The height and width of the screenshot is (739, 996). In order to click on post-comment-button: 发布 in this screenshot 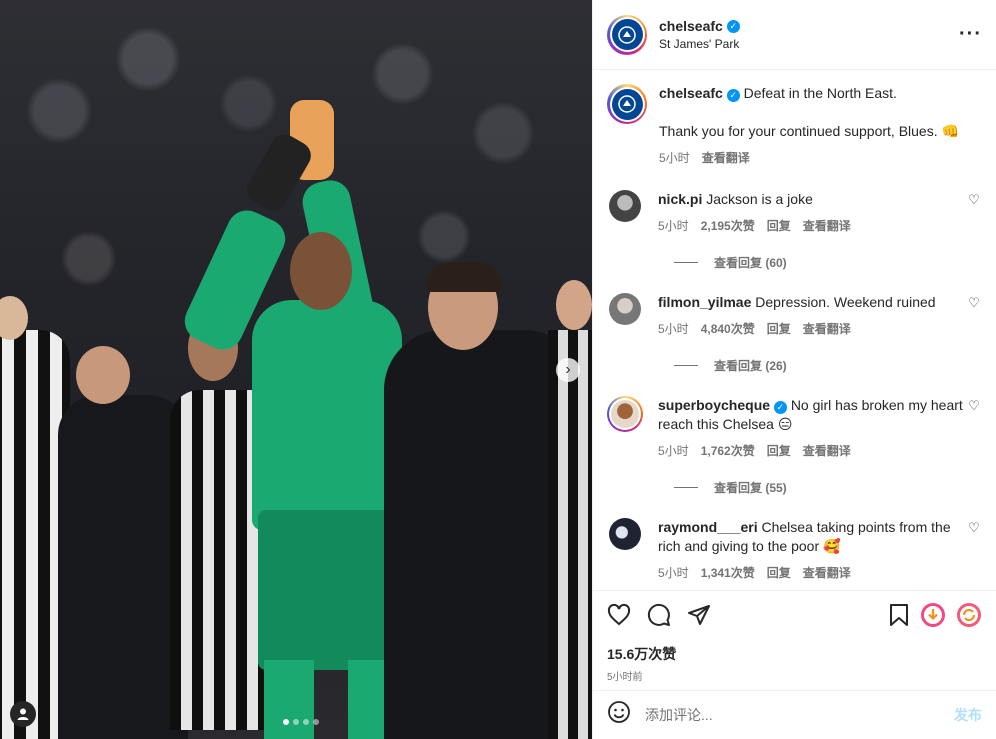, I will do `click(968, 715)`.